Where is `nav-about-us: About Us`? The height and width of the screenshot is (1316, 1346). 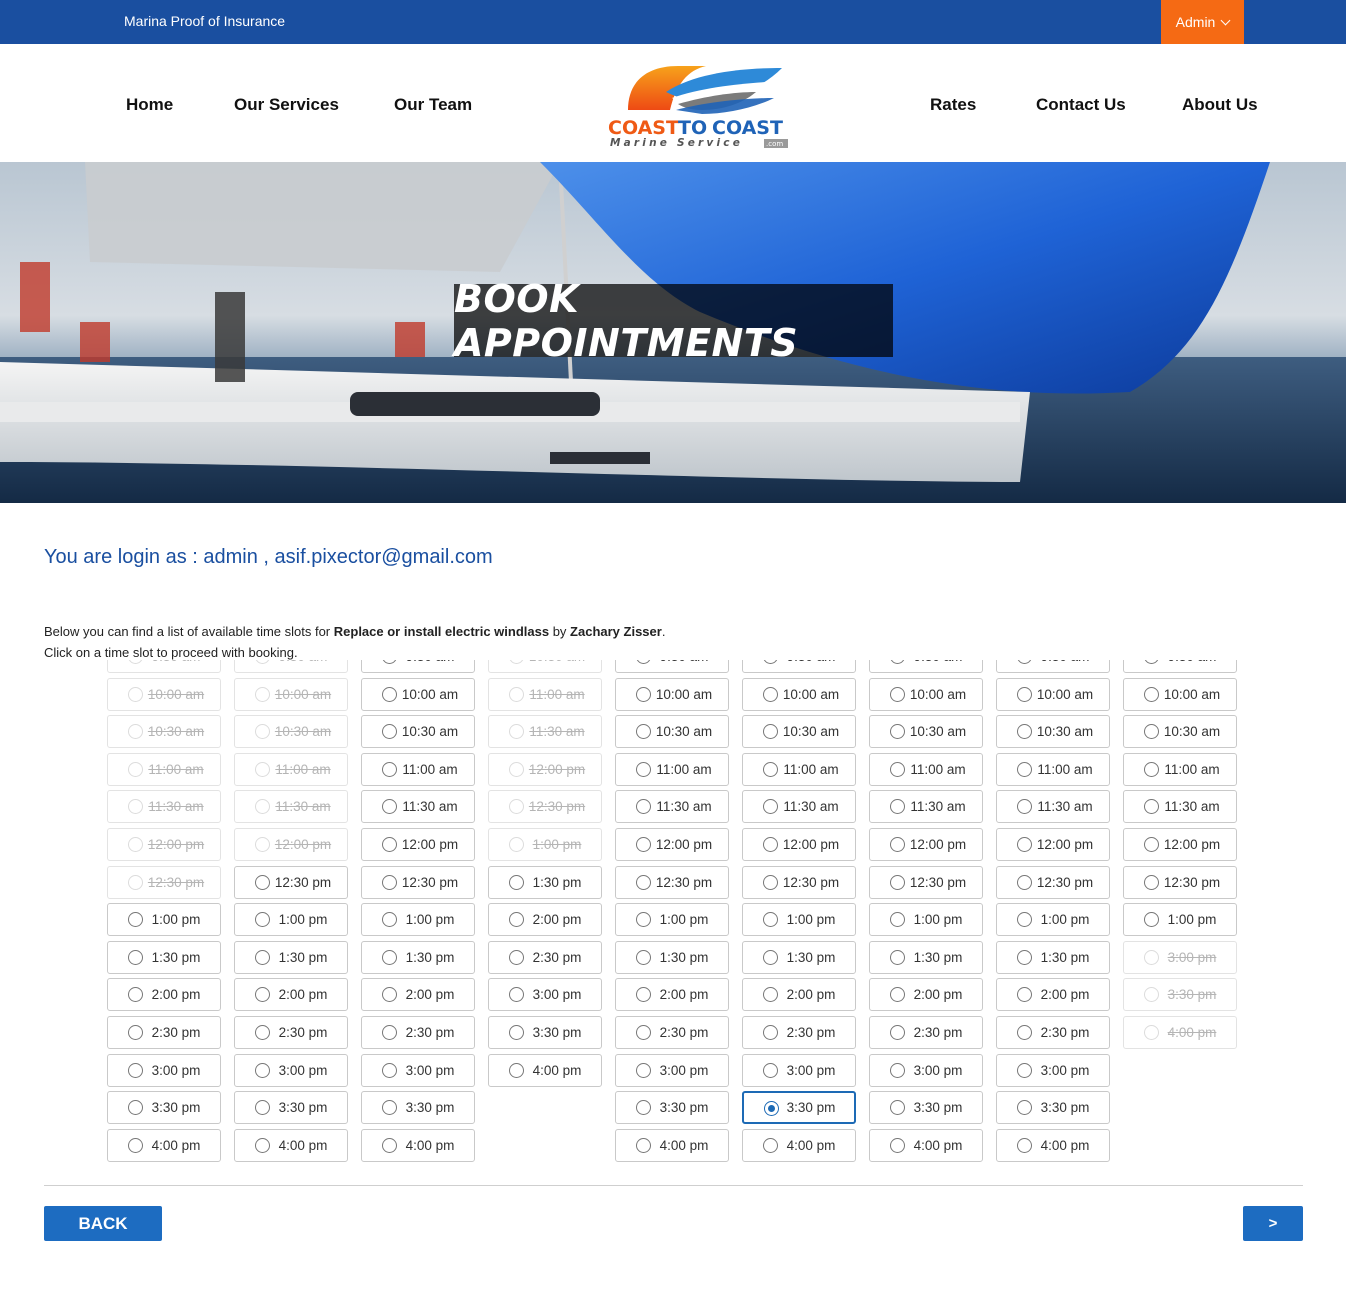
nav-about-us: About Us is located at coordinates (1220, 105).